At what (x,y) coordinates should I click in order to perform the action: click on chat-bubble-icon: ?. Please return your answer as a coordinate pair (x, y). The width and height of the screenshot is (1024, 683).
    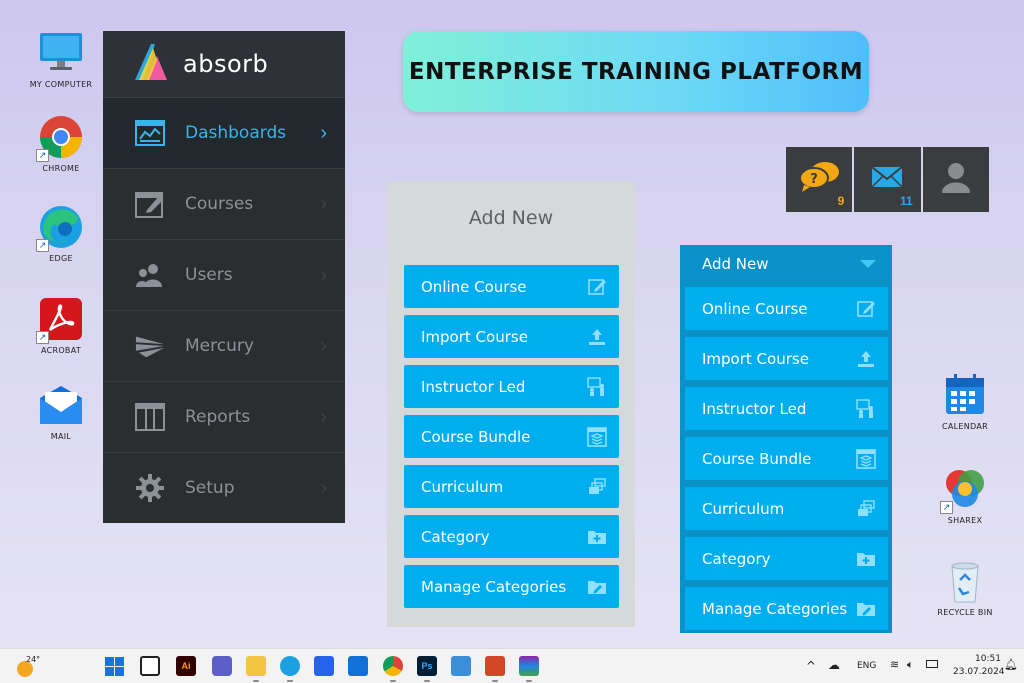
    Looking at the image, I should click on (819, 179).